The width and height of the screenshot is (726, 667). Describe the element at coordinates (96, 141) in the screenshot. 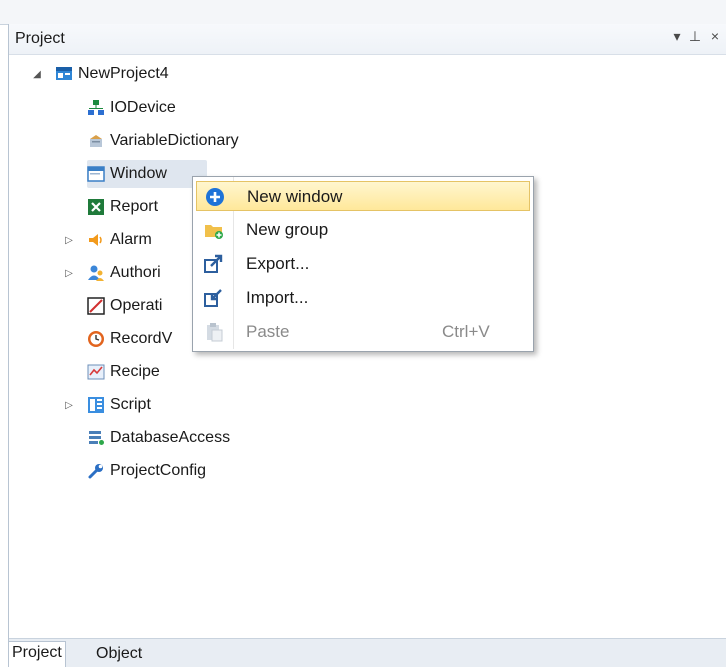

I see `database-variable-icon` at that location.